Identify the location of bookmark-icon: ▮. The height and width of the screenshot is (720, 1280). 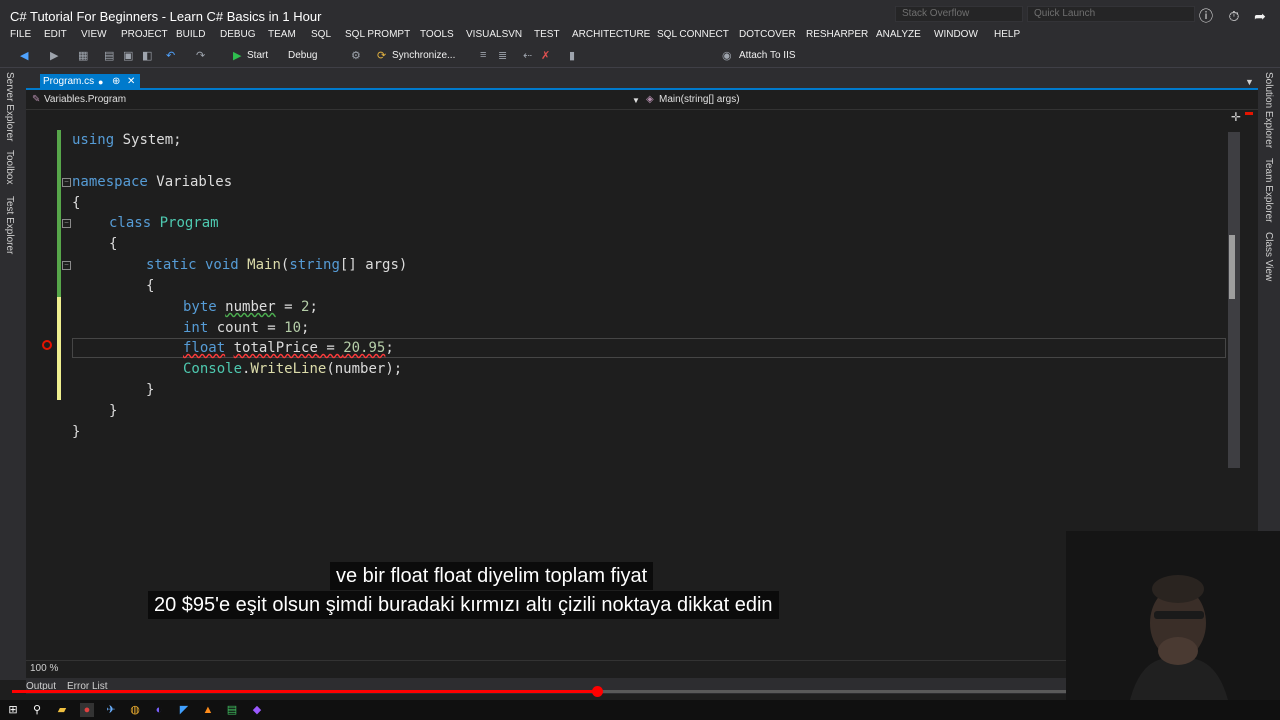
(572, 55).